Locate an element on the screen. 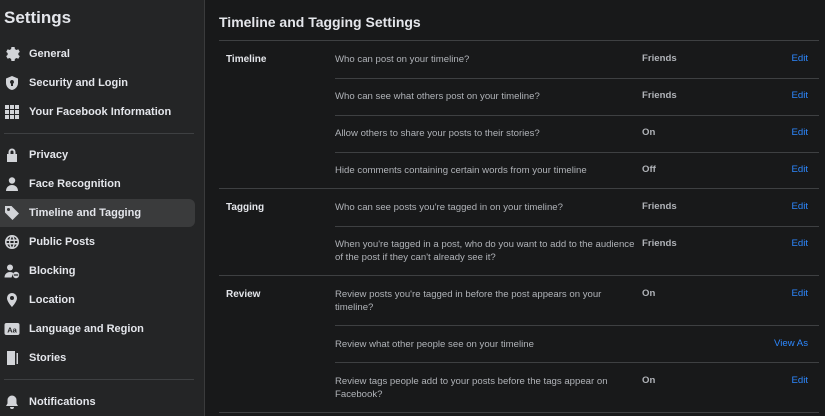  sidebar-item-your-facebook-information: Your Facebook Information is located at coordinates (97, 112).